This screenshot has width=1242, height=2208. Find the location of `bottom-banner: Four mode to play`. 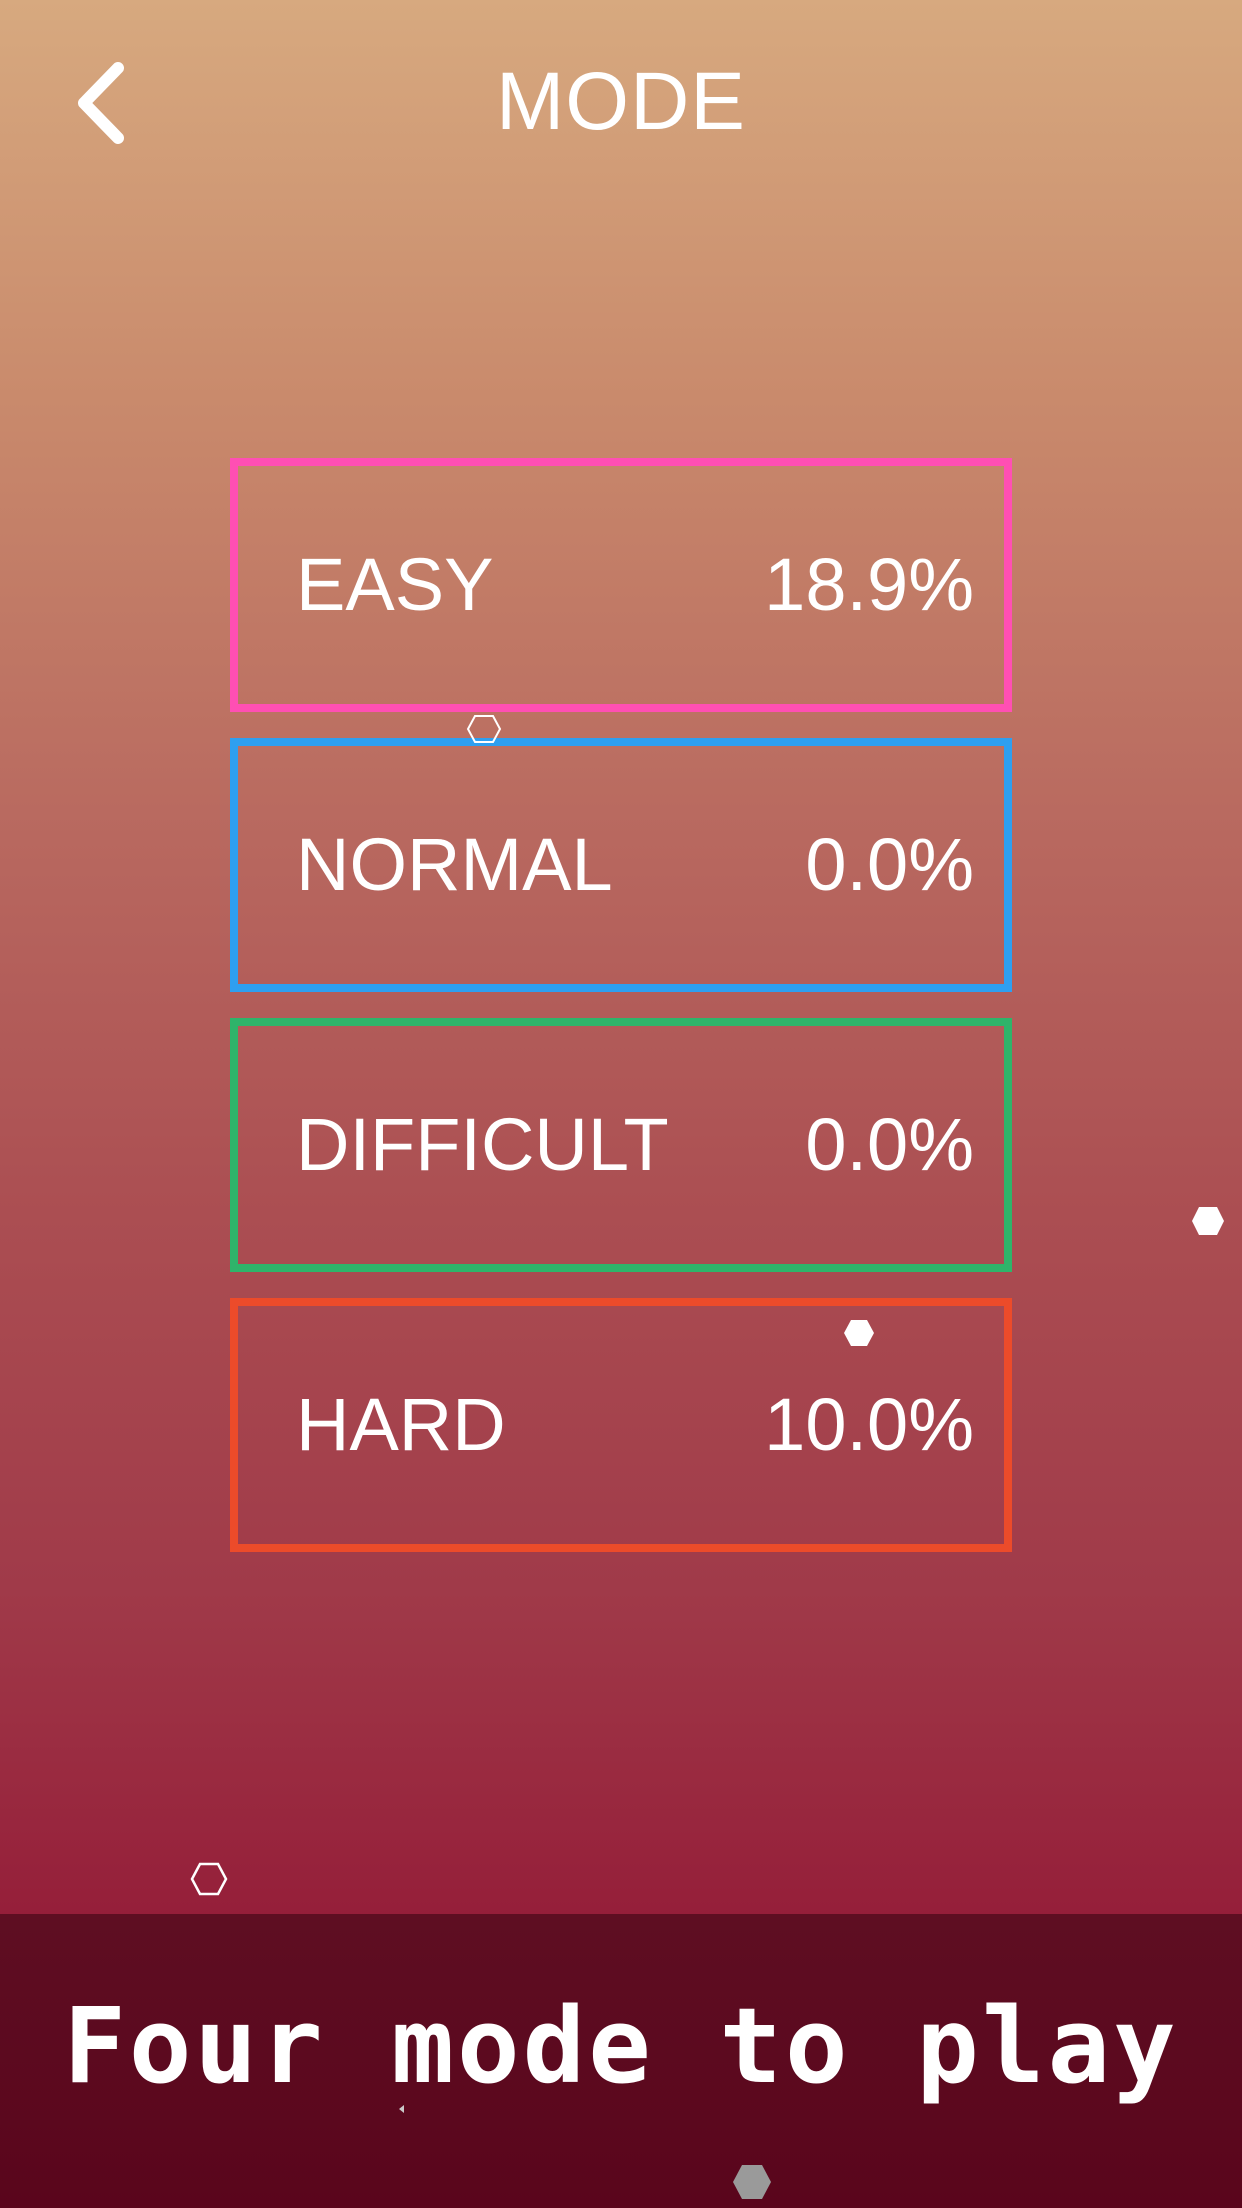

bottom-banner: Four mode to play is located at coordinates (621, 2061).